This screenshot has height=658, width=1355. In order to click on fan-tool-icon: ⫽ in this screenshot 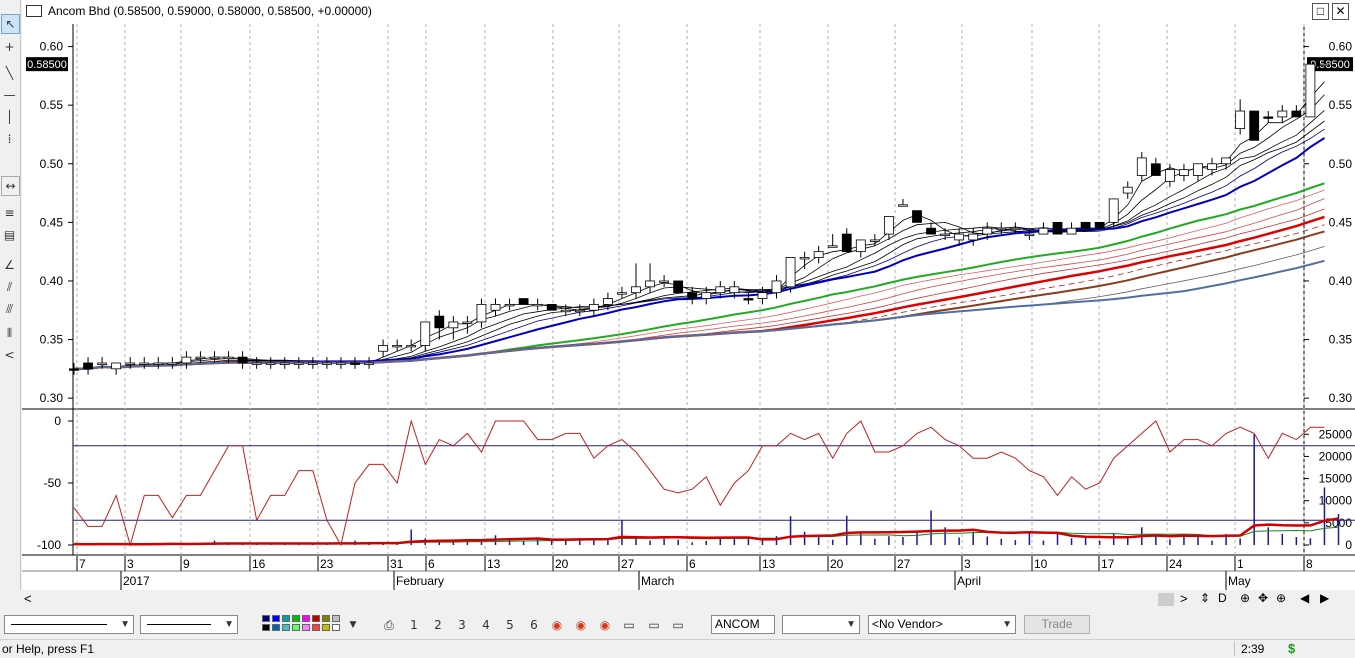, I will do `click(9, 287)`.